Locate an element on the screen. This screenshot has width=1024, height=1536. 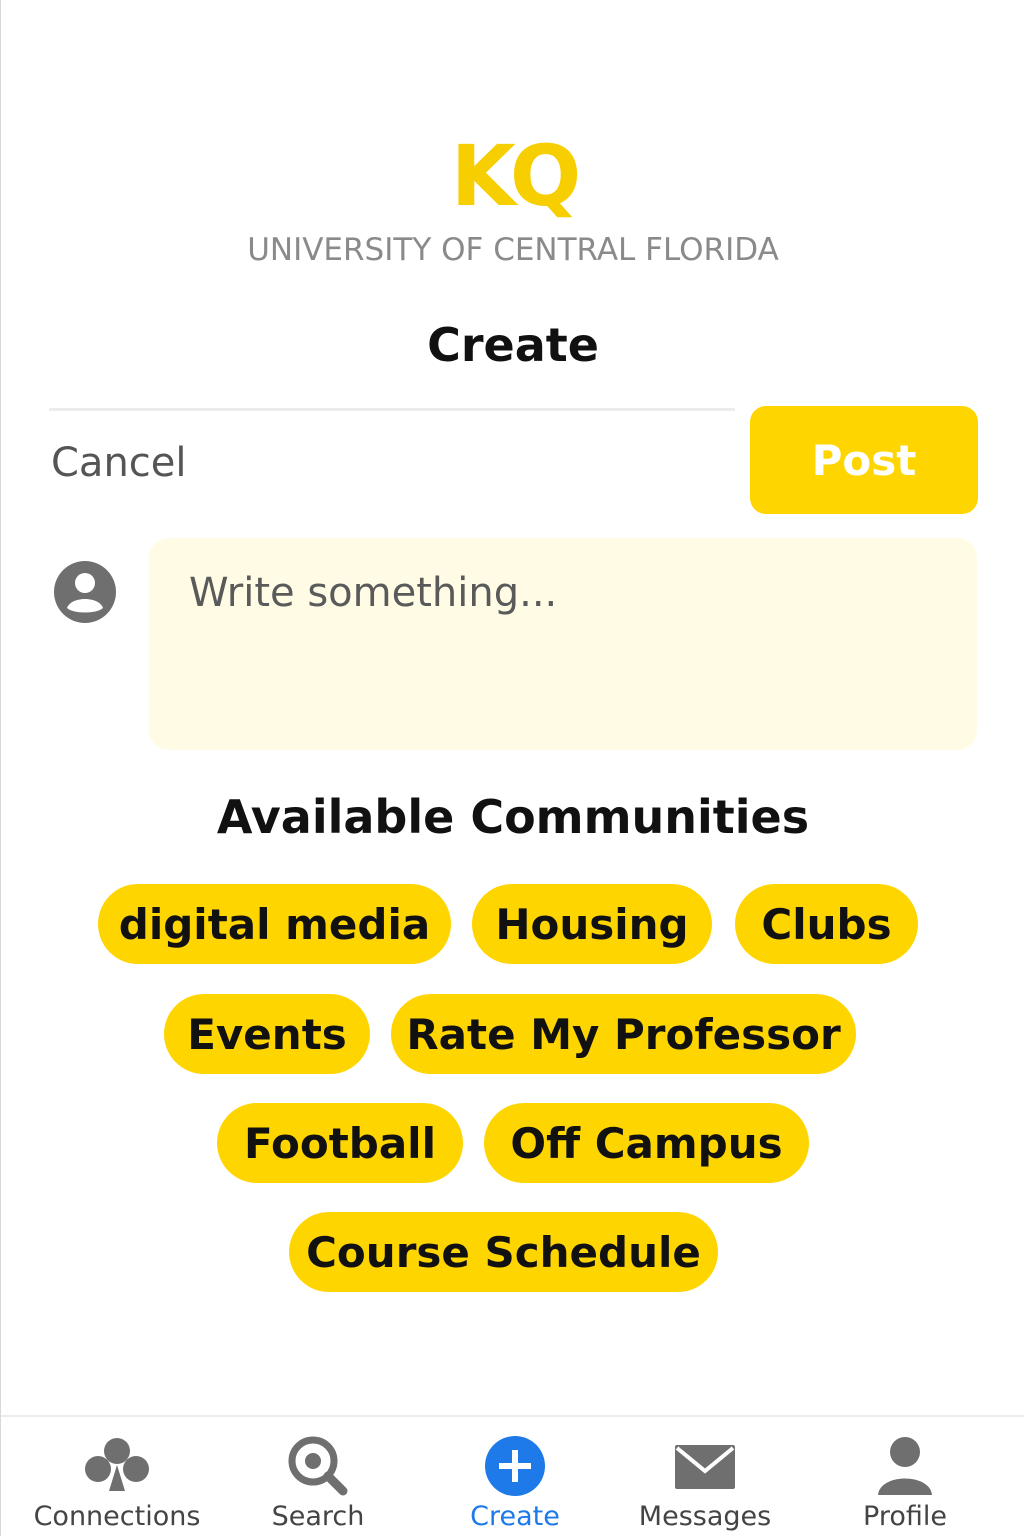
envelope-icon is located at coordinates (705, 1467).